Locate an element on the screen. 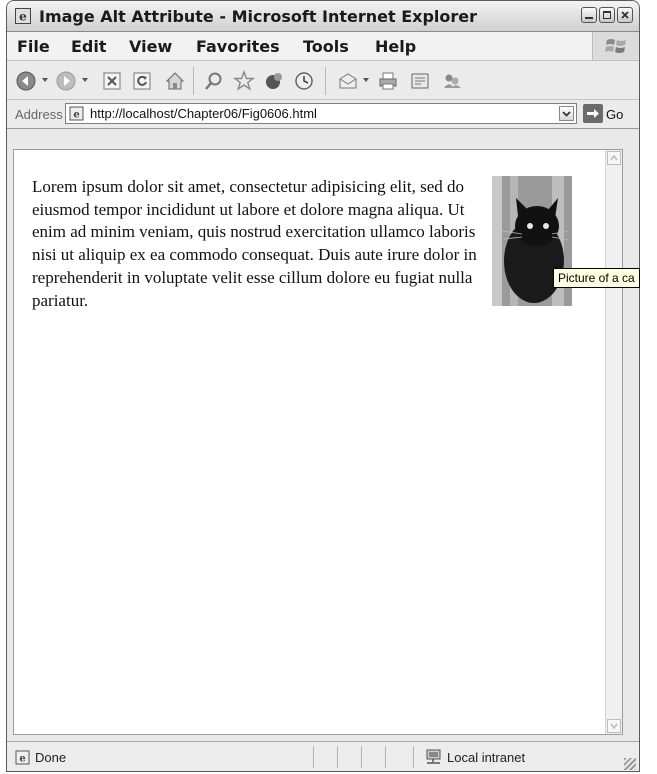  alt-tooltip-text: Picture of a ca is located at coordinates (596, 278).